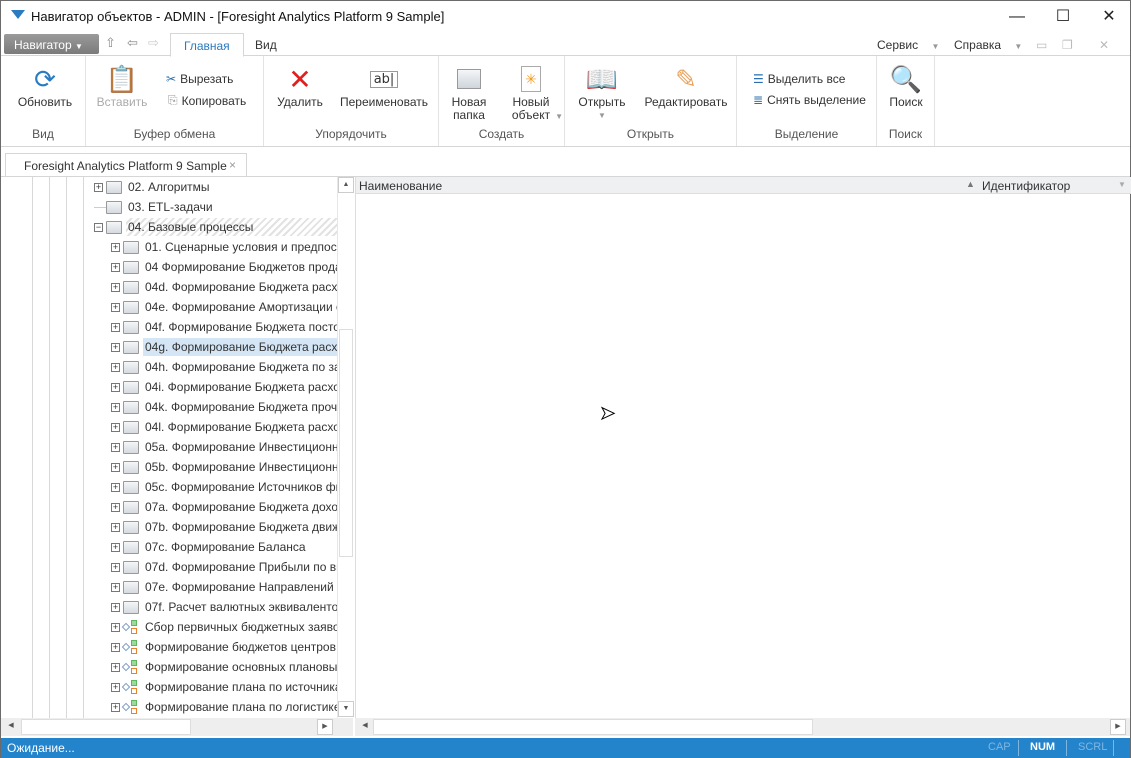 This screenshot has width=1131, height=758. Describe the element at coordinates (232, 327) in the screenshot. I see `tree-item: +04f. Формирование Бюджета постоянных` at that location.